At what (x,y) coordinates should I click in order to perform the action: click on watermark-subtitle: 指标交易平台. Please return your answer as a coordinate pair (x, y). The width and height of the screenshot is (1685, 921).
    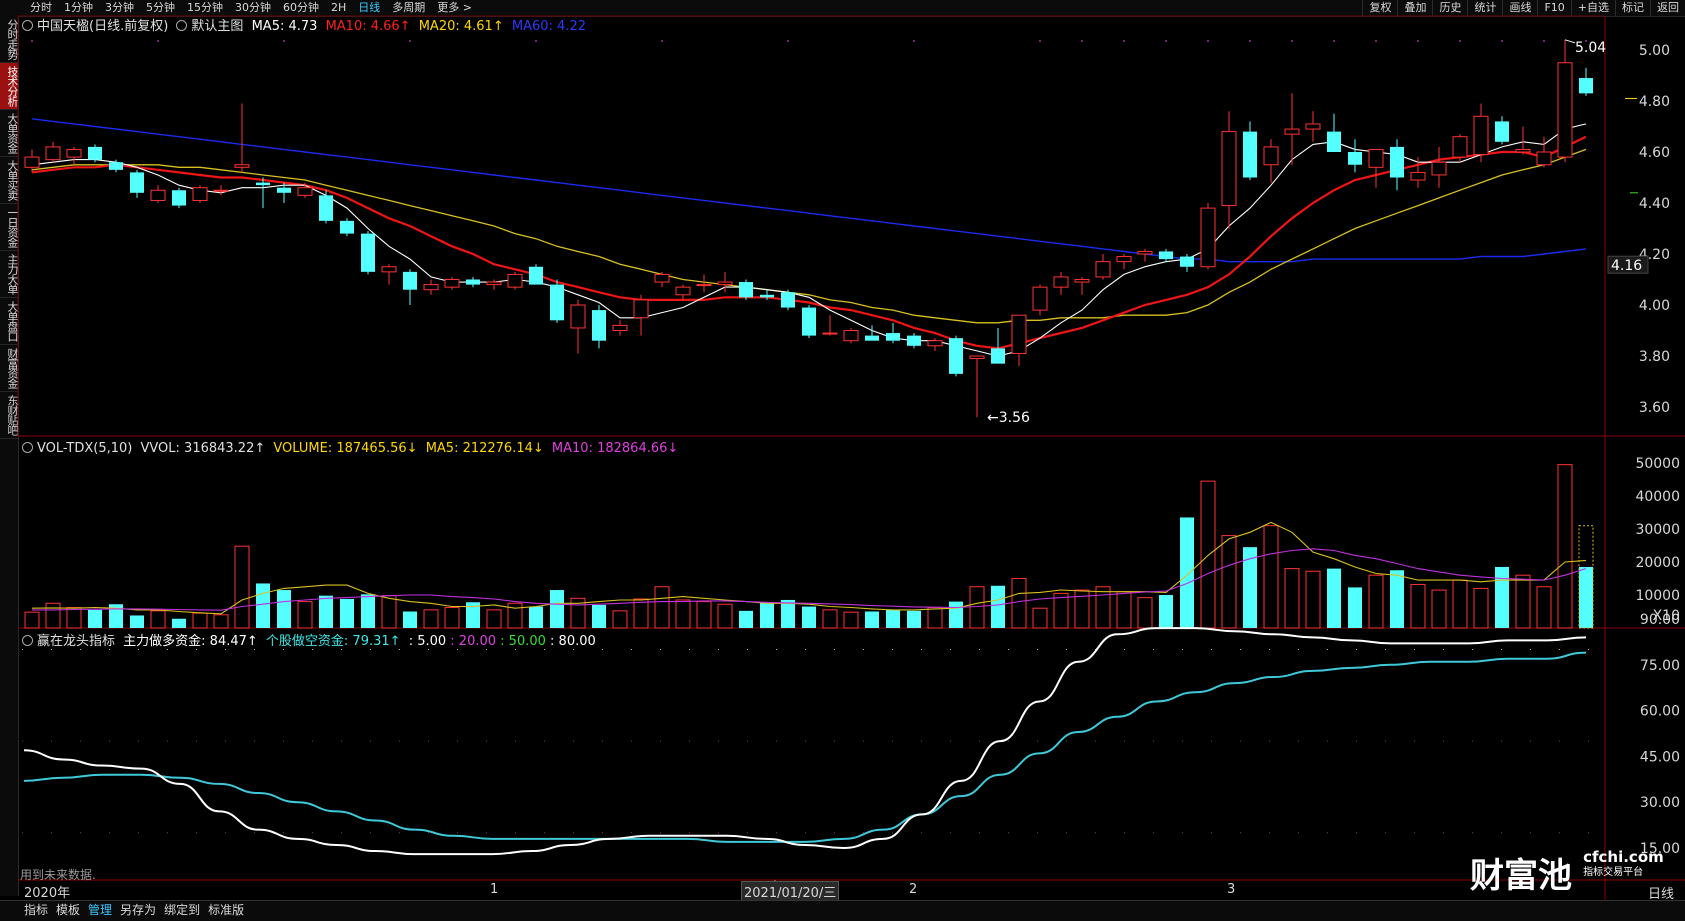
    Looking at the image, I should click on (1613, 872).